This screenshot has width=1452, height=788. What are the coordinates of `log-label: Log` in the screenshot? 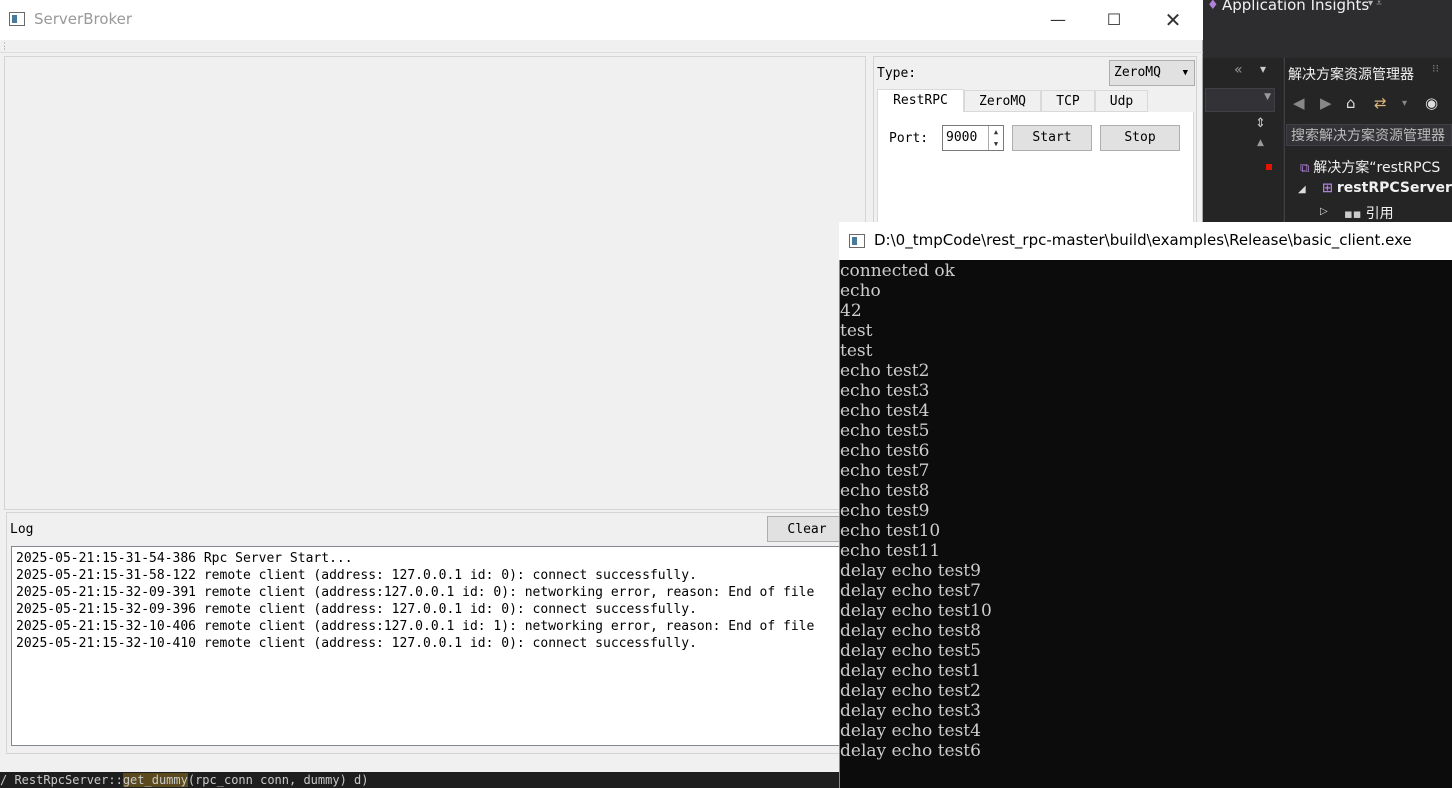 It's located at (22, 529).